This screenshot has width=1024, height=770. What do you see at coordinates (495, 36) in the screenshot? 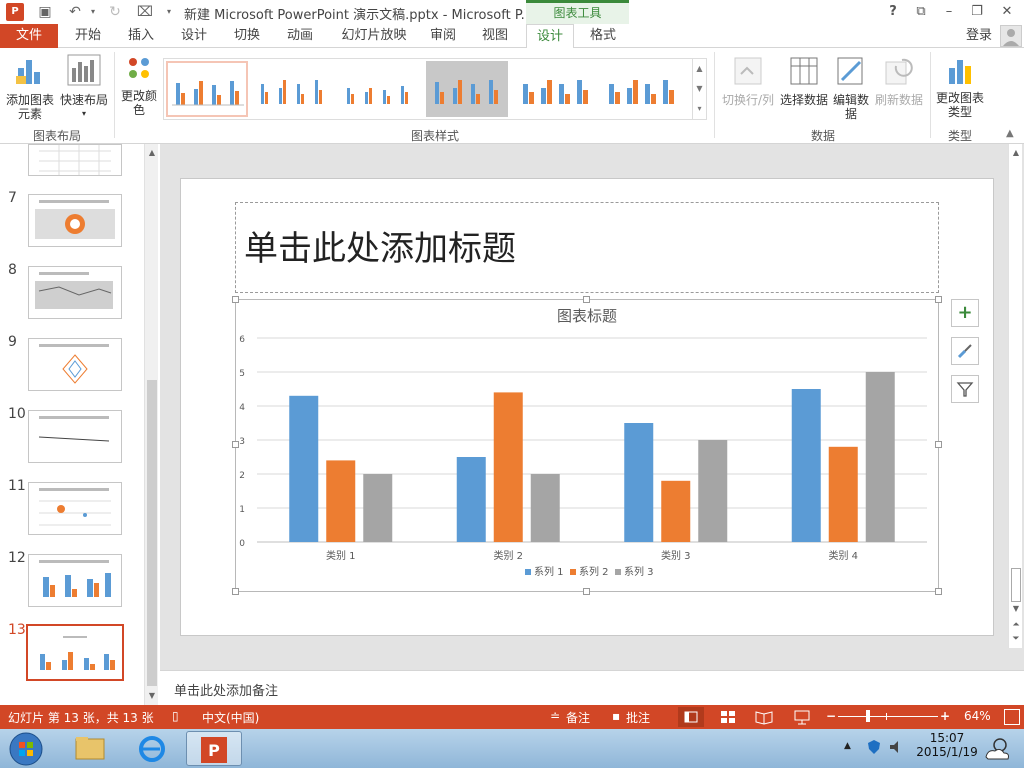
I see `tab-view: 视图` at bounding box center [495, 36].